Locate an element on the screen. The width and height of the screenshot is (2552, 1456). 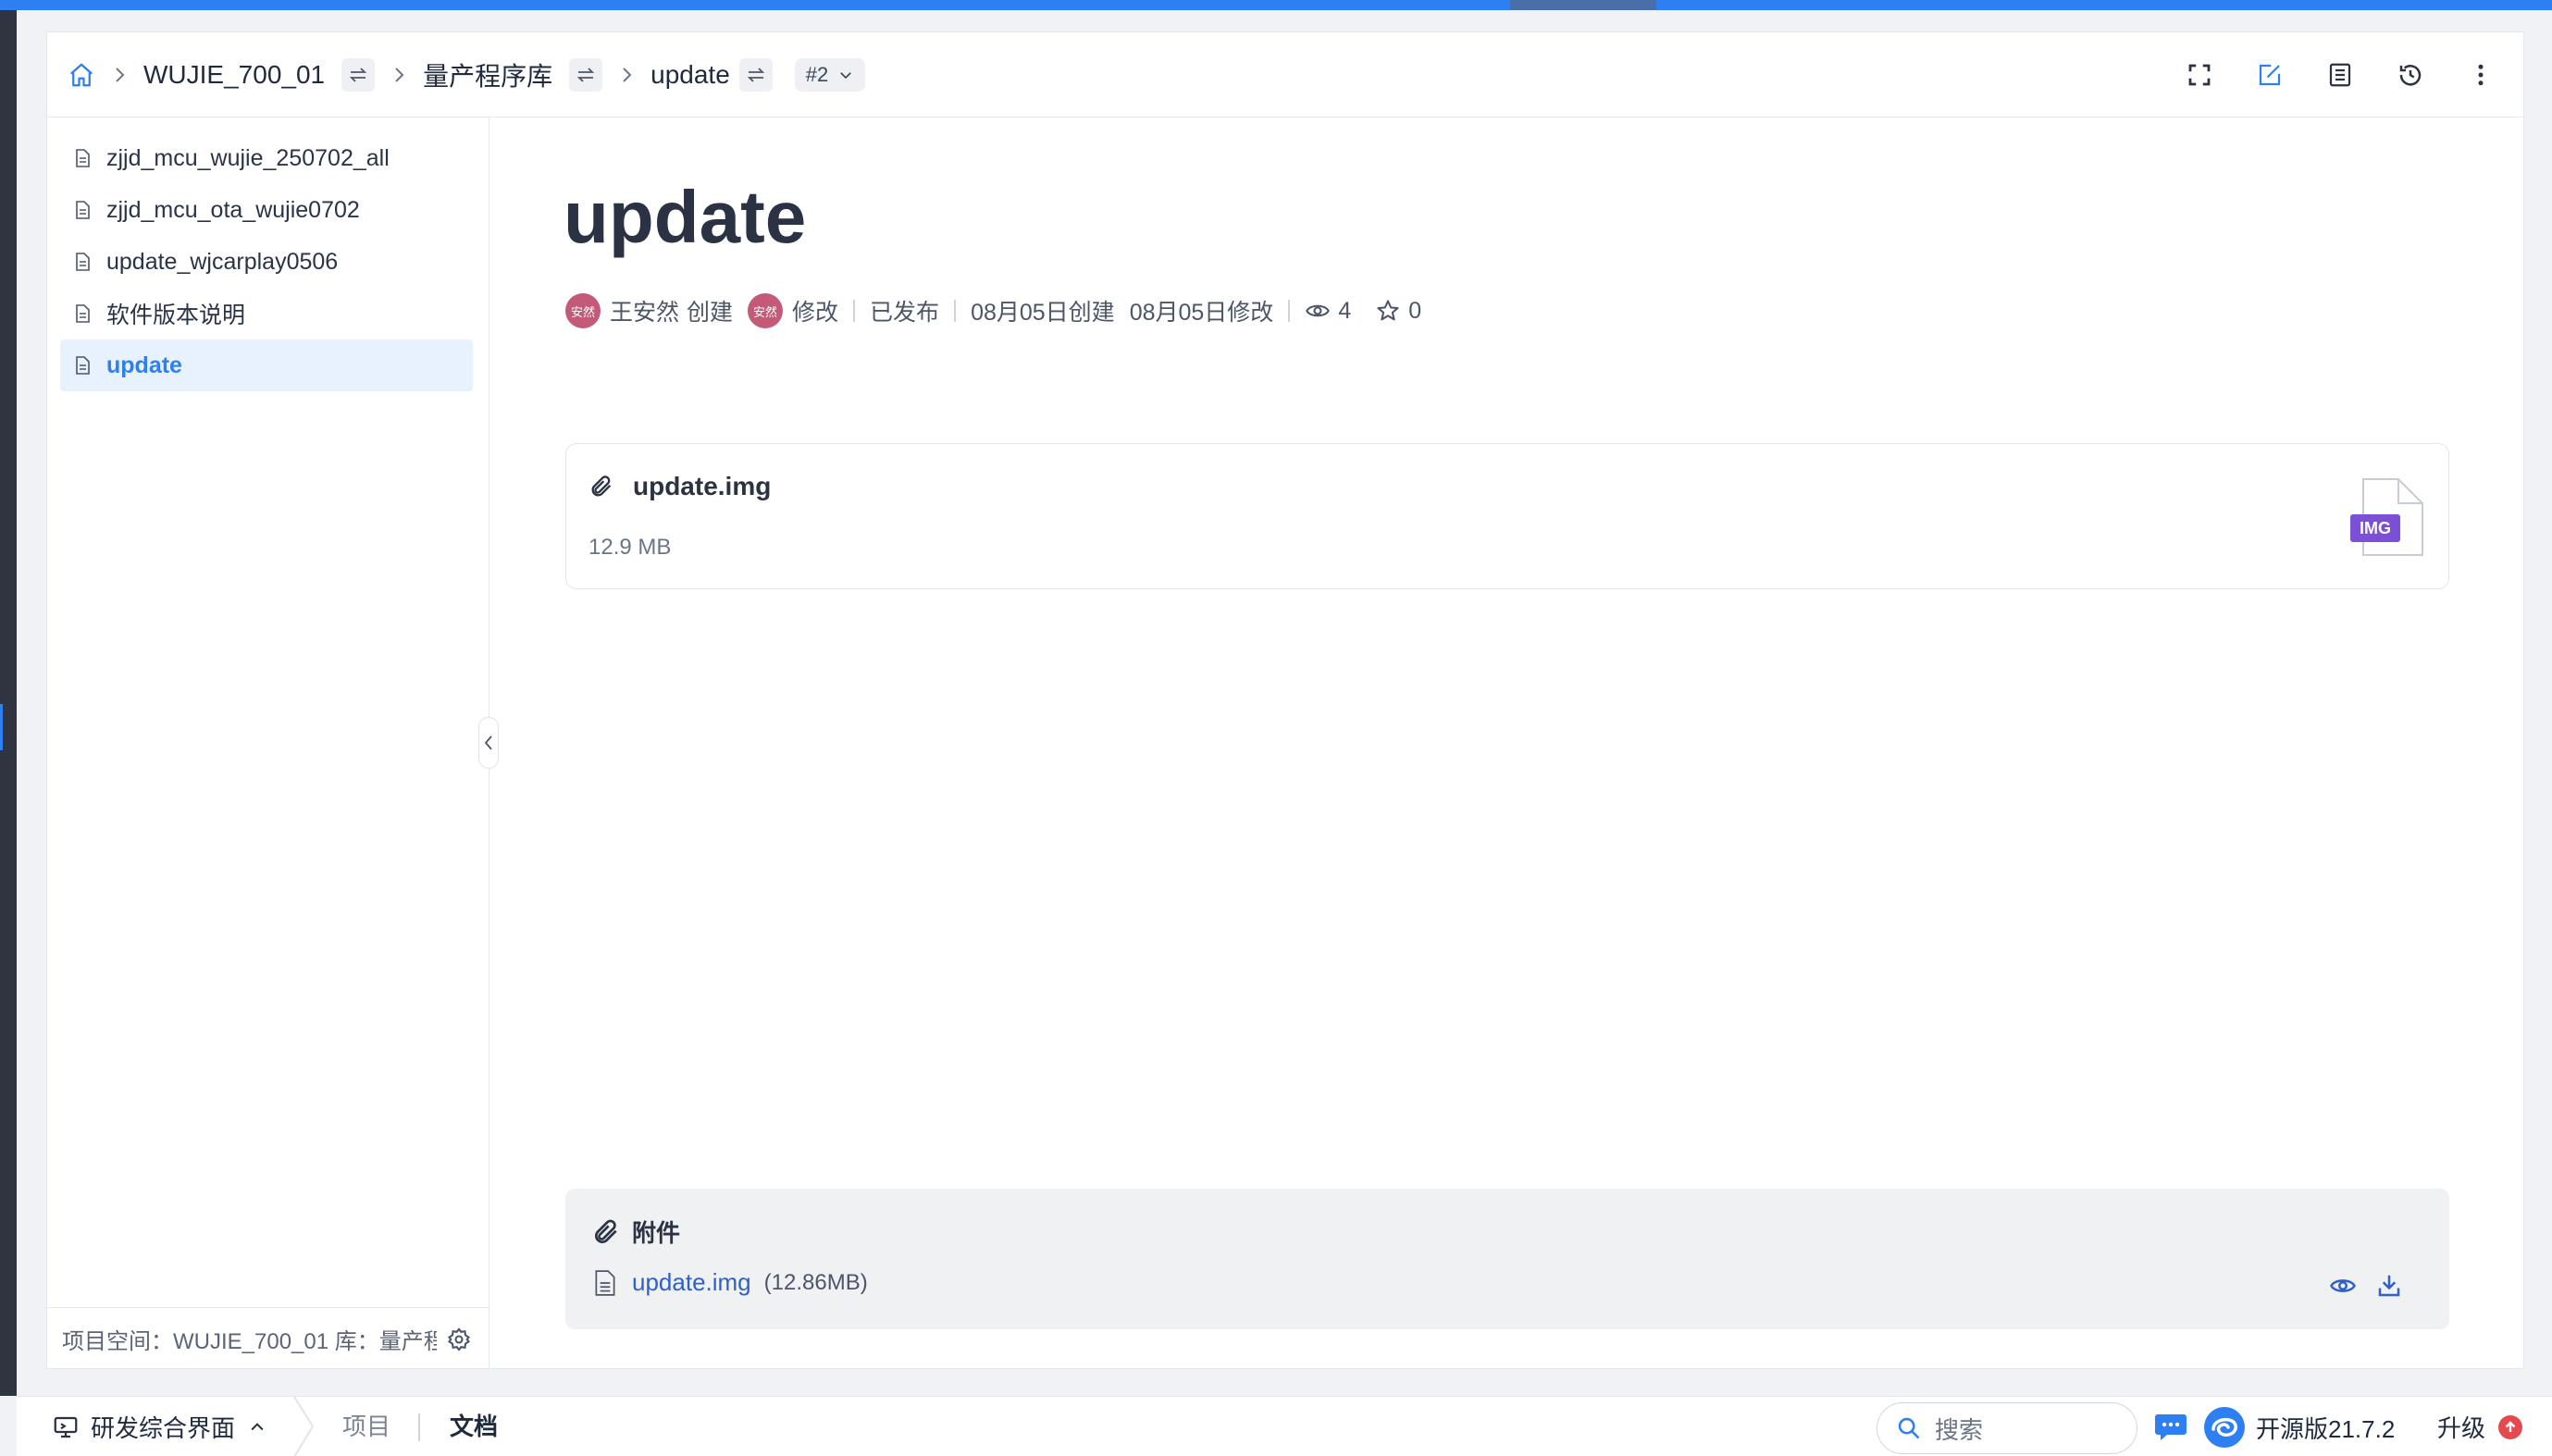
created-label: 创建 is located at coordinates (710, 313).